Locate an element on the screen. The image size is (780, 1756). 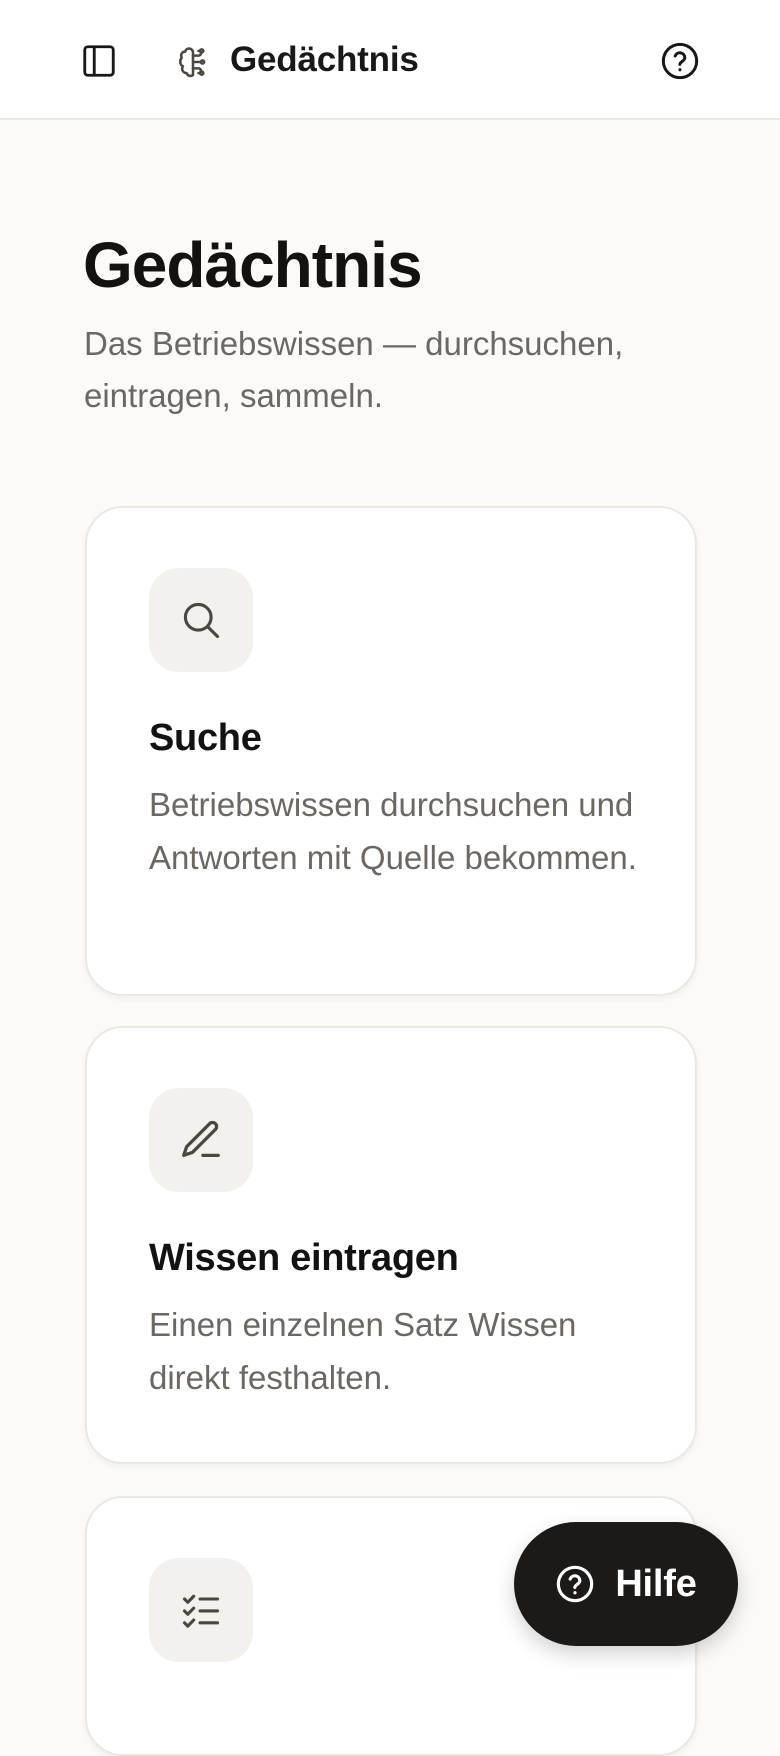
brain-icon is located at coordinates (193, 62).